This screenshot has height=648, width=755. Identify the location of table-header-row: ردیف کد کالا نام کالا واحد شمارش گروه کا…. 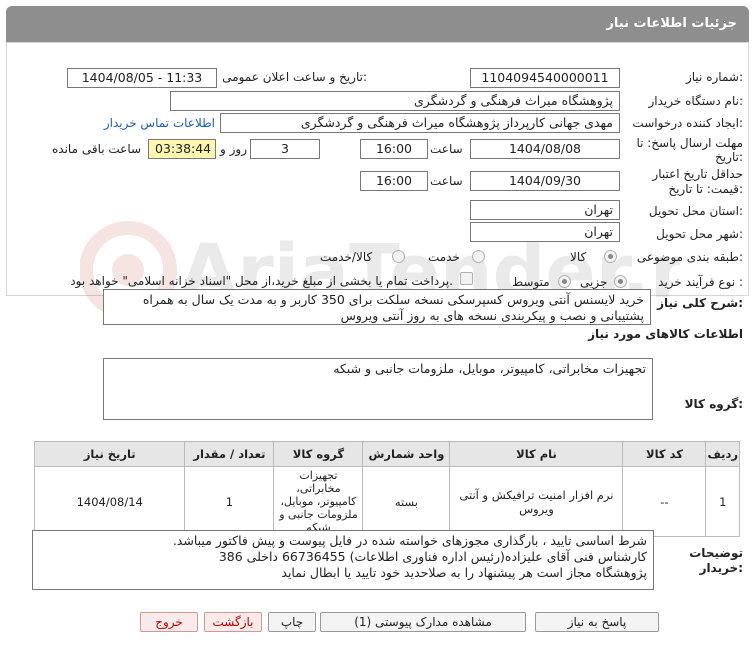
(386, 454).